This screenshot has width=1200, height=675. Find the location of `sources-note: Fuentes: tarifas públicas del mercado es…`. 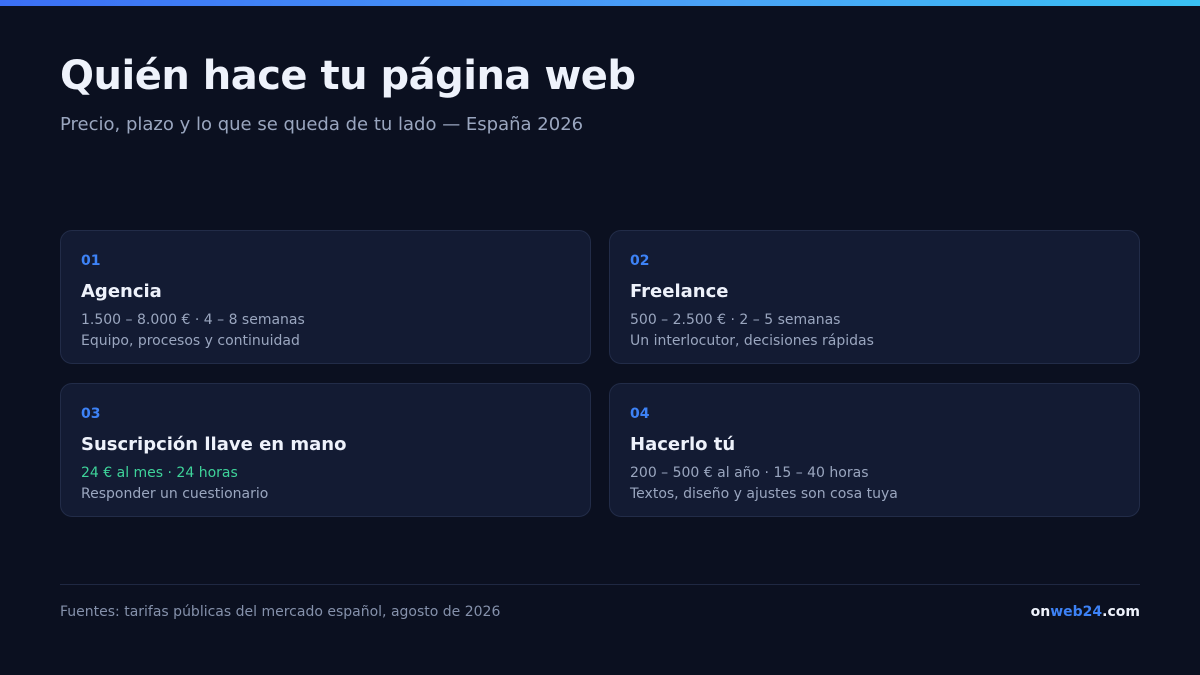

sources-note: Fuentes: tarifas públicas del mercado es… is located at coordinates (280, 612).